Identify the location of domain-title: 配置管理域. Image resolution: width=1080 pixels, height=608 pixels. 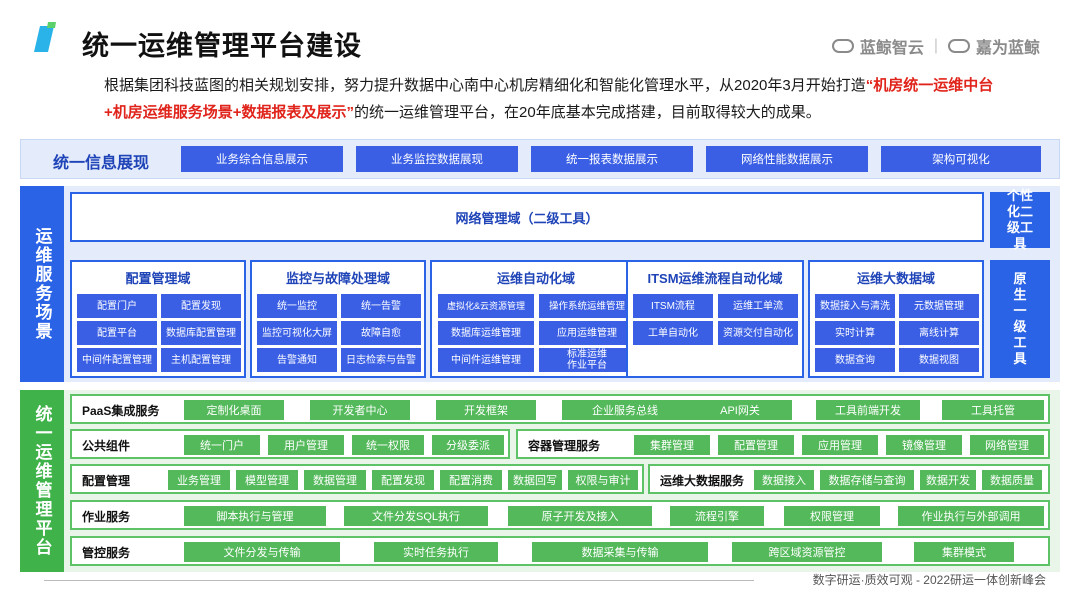
(158, 278).